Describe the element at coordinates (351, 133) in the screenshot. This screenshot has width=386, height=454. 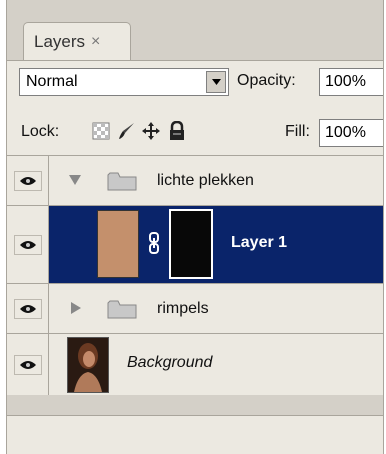
I see `fill-input: 100%` at that location.